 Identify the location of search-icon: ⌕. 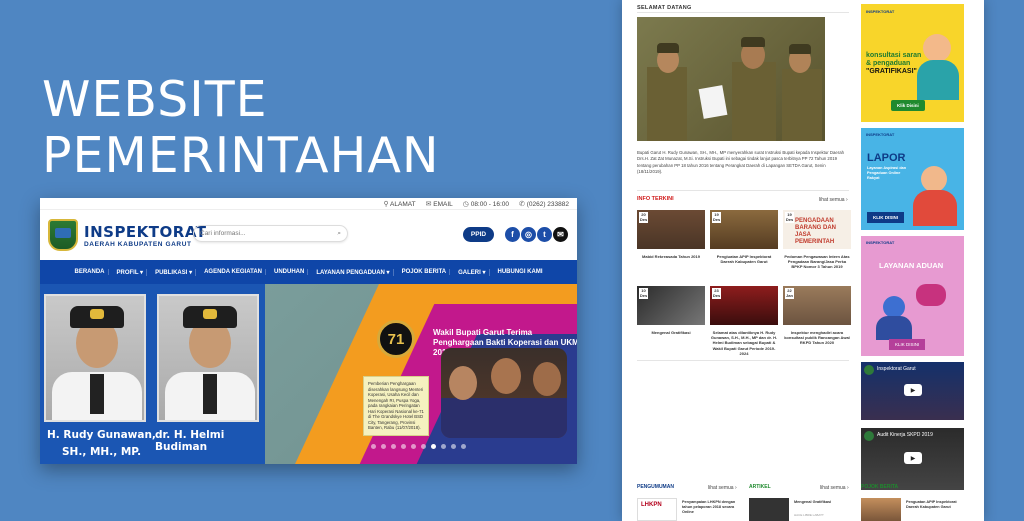
(339, 234).